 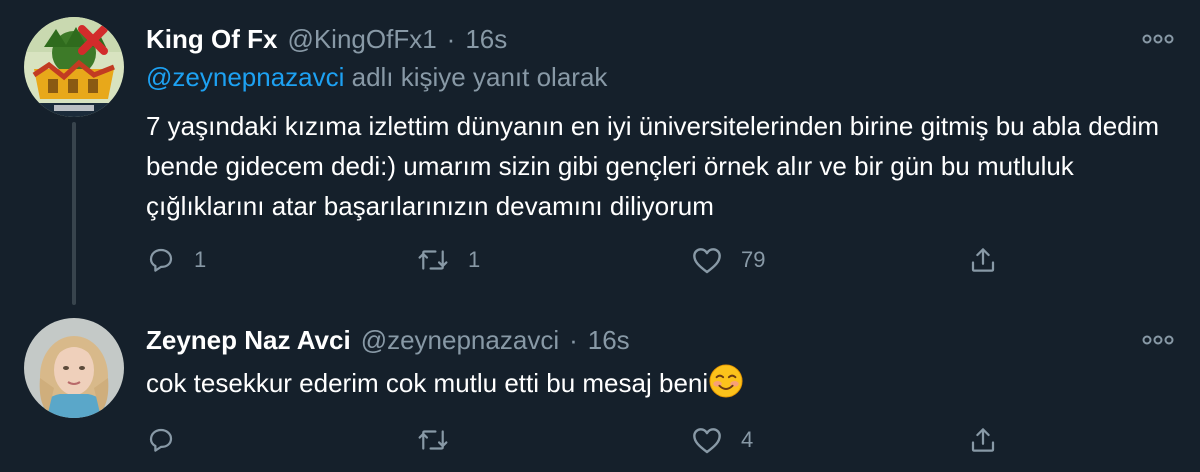 What do you see at coordinates (581, 260) in the screenshot?
I see `tweet-actions: 1 1 79` at bounding box center [581, 260].